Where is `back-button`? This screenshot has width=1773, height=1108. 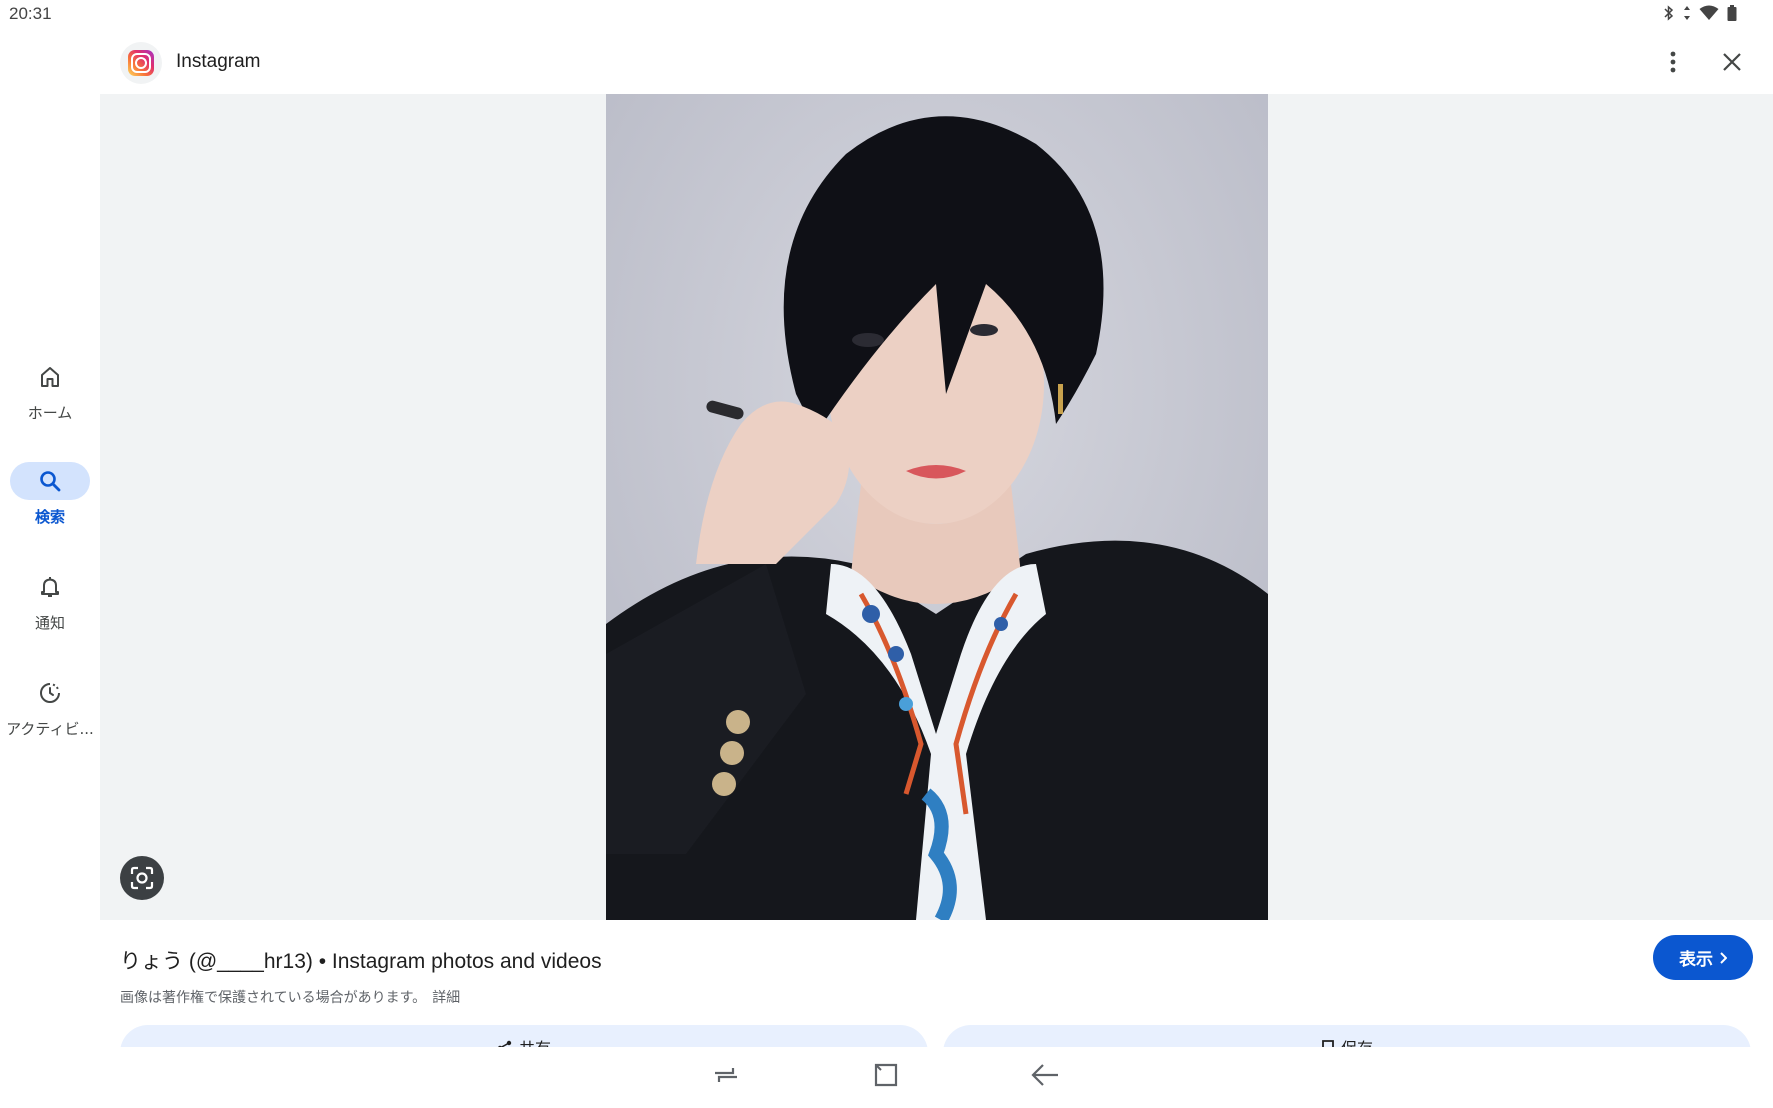
back-button is located at coordinates (1045, 1077).